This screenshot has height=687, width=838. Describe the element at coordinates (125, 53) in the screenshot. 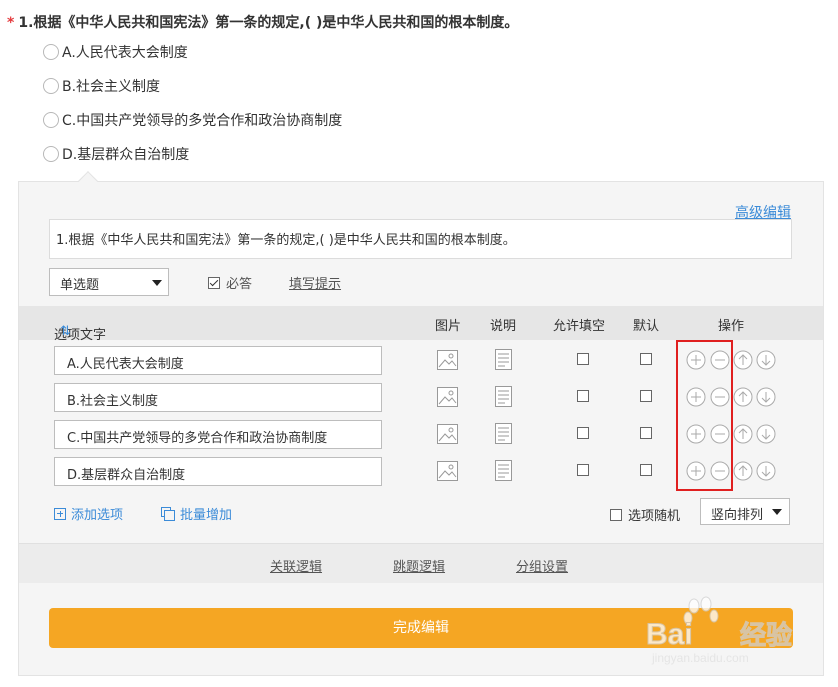

I see `preview-option-label: A.人民代表大会制度` at that location.